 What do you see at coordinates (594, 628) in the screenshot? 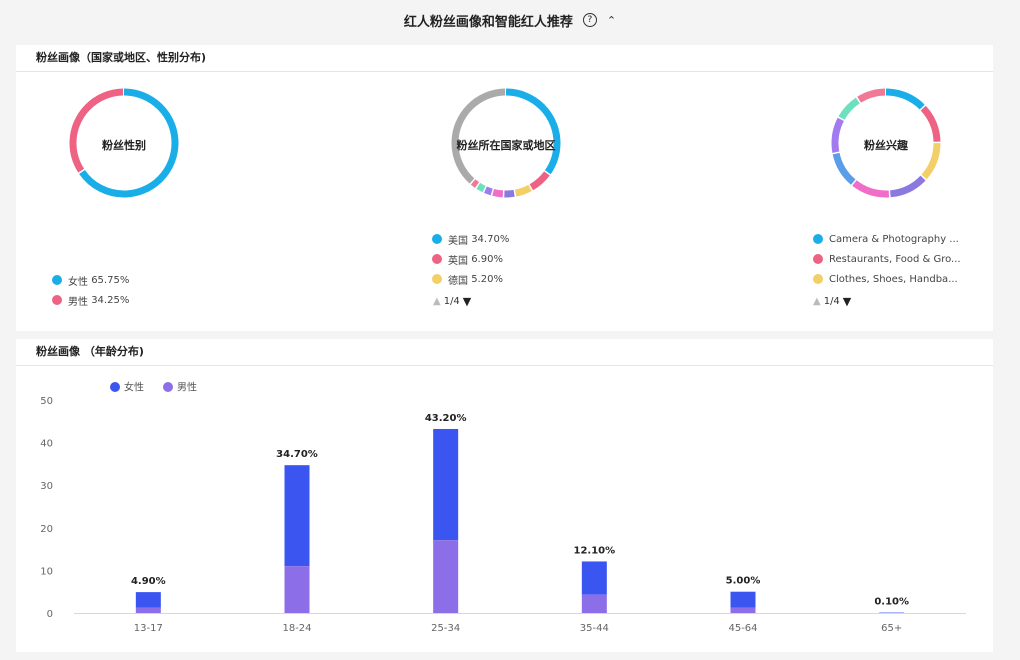
I see `x-tick-label: 35-44` at bounding box center [594, 628].